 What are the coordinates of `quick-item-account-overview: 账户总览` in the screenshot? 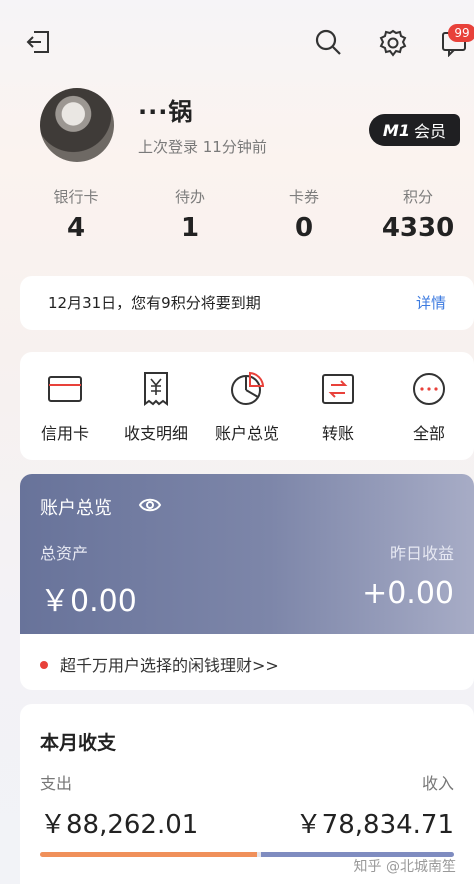 It's located at (247, 407).